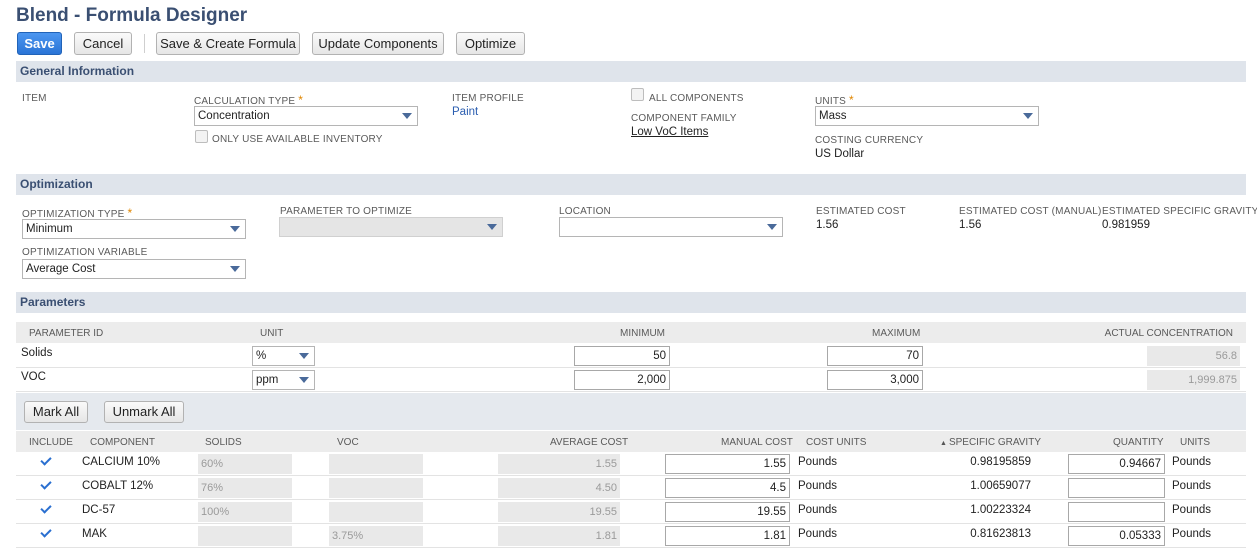  What do you see at coordinates (559, 464) in the screenshot?
I see `average-cost-value: 1.55` at bounding box center [559, 464].